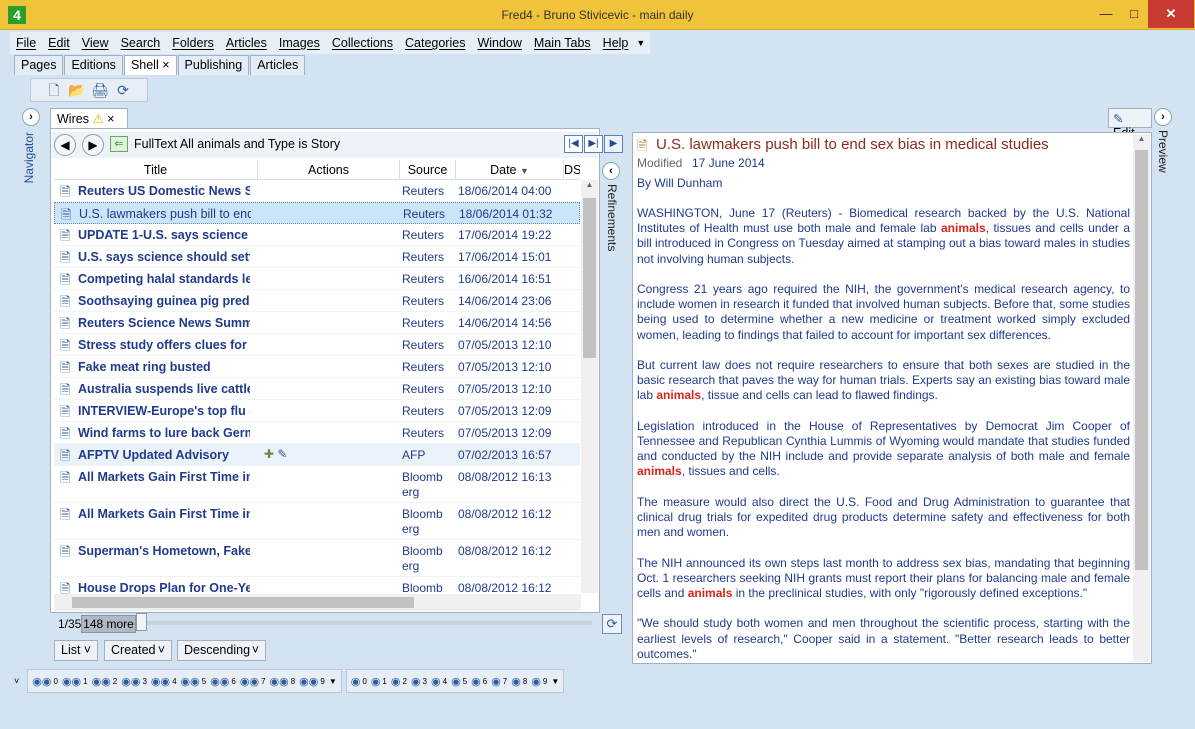  Describe the element at coordinates (221, 650) in the screenshot. I see `sort-order-select: Descending ˅` at that location.